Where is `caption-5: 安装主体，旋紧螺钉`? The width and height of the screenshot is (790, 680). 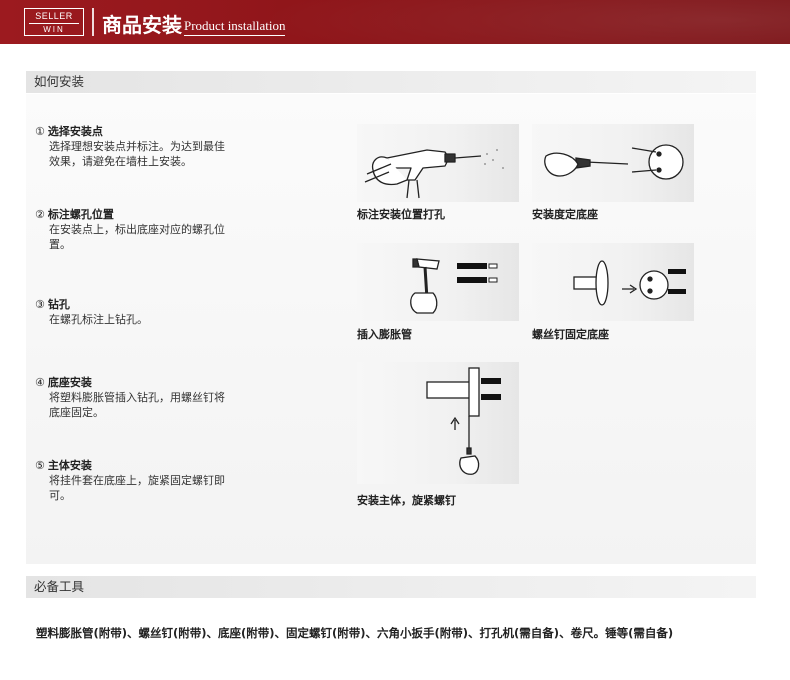 caption-5: 安装主体，旋紧螺钉 is located at coordinates (406, 500).